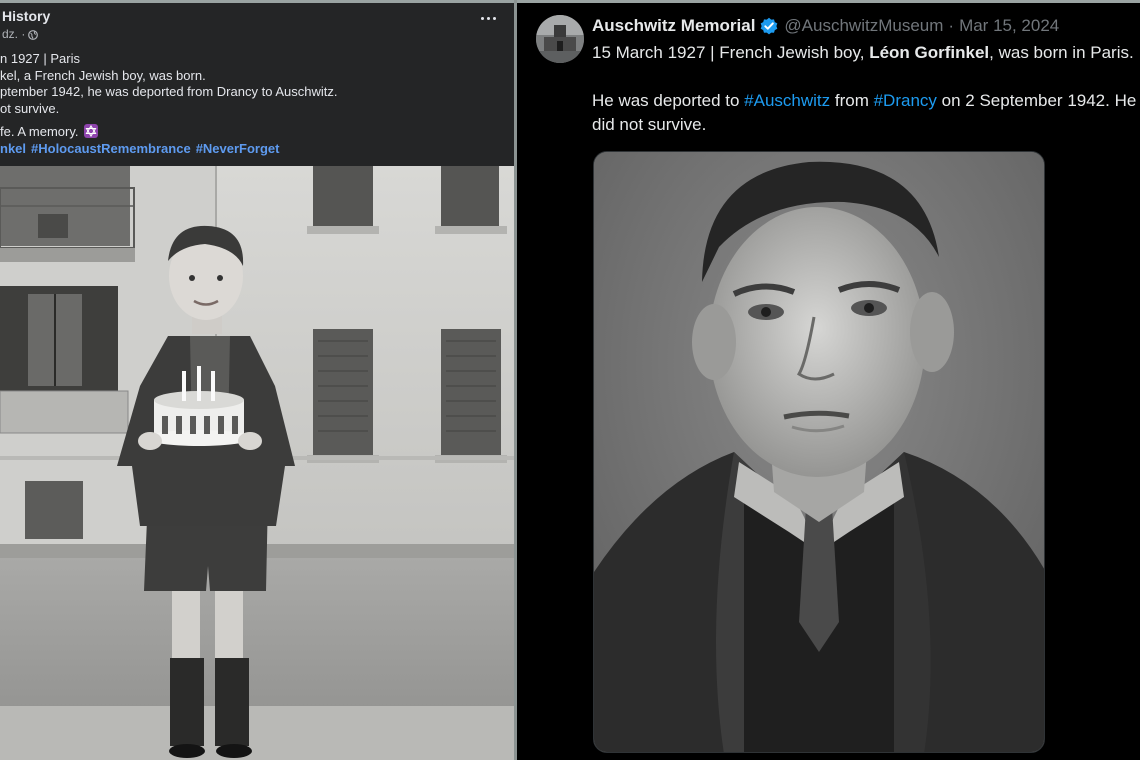  Describe the element at coordinates (1009, 26) in the screenshot. I see `post-date: Mar 15, 2024` at that location.